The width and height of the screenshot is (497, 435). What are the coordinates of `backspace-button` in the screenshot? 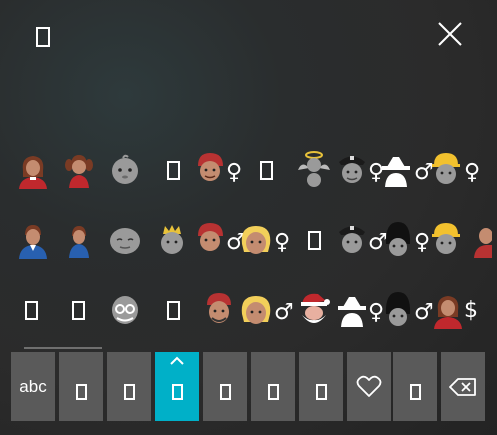 It's located at (463, 386).